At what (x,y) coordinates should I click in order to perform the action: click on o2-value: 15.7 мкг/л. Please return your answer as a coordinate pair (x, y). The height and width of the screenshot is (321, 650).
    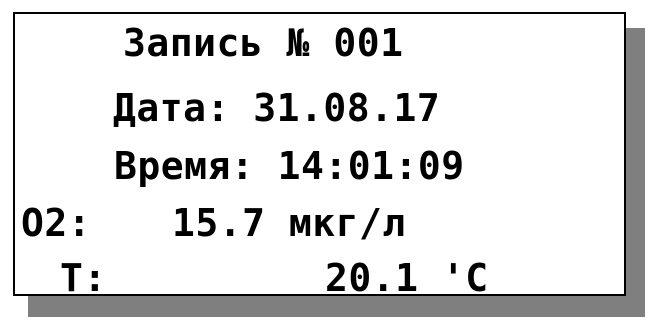
    Looking at the image, I should click on (289, 223).